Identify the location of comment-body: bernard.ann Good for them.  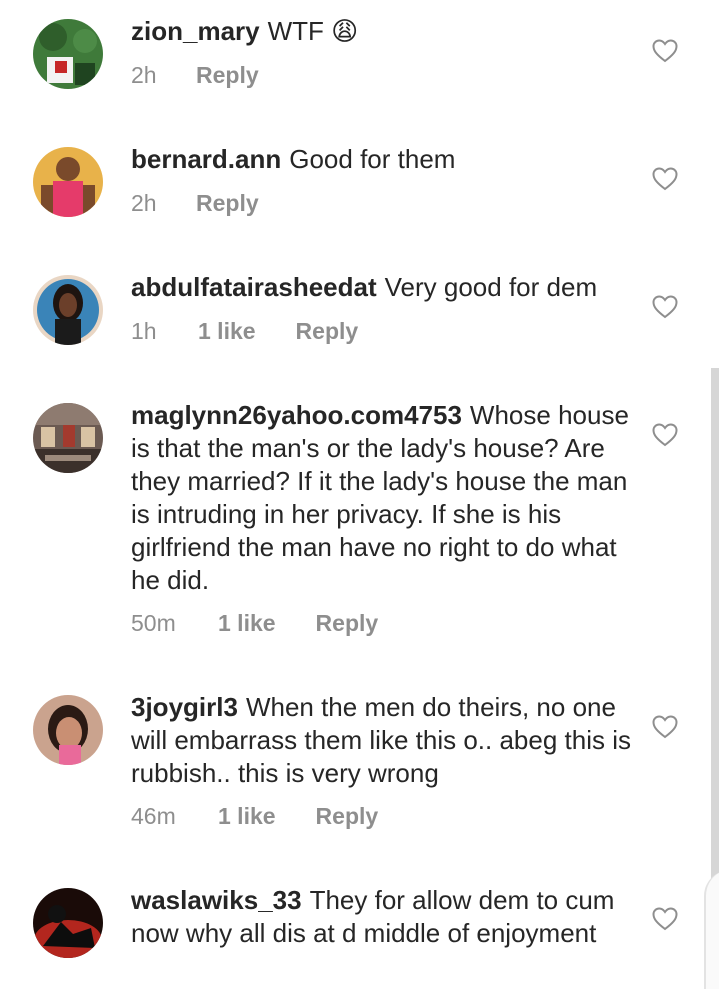
(381, 159).